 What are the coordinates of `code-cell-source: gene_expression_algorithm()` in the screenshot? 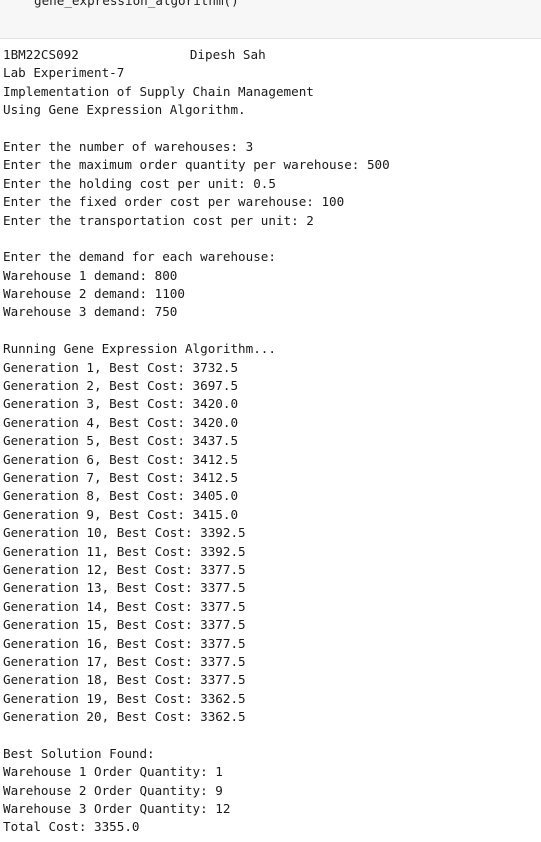 It's located at (136, 5).